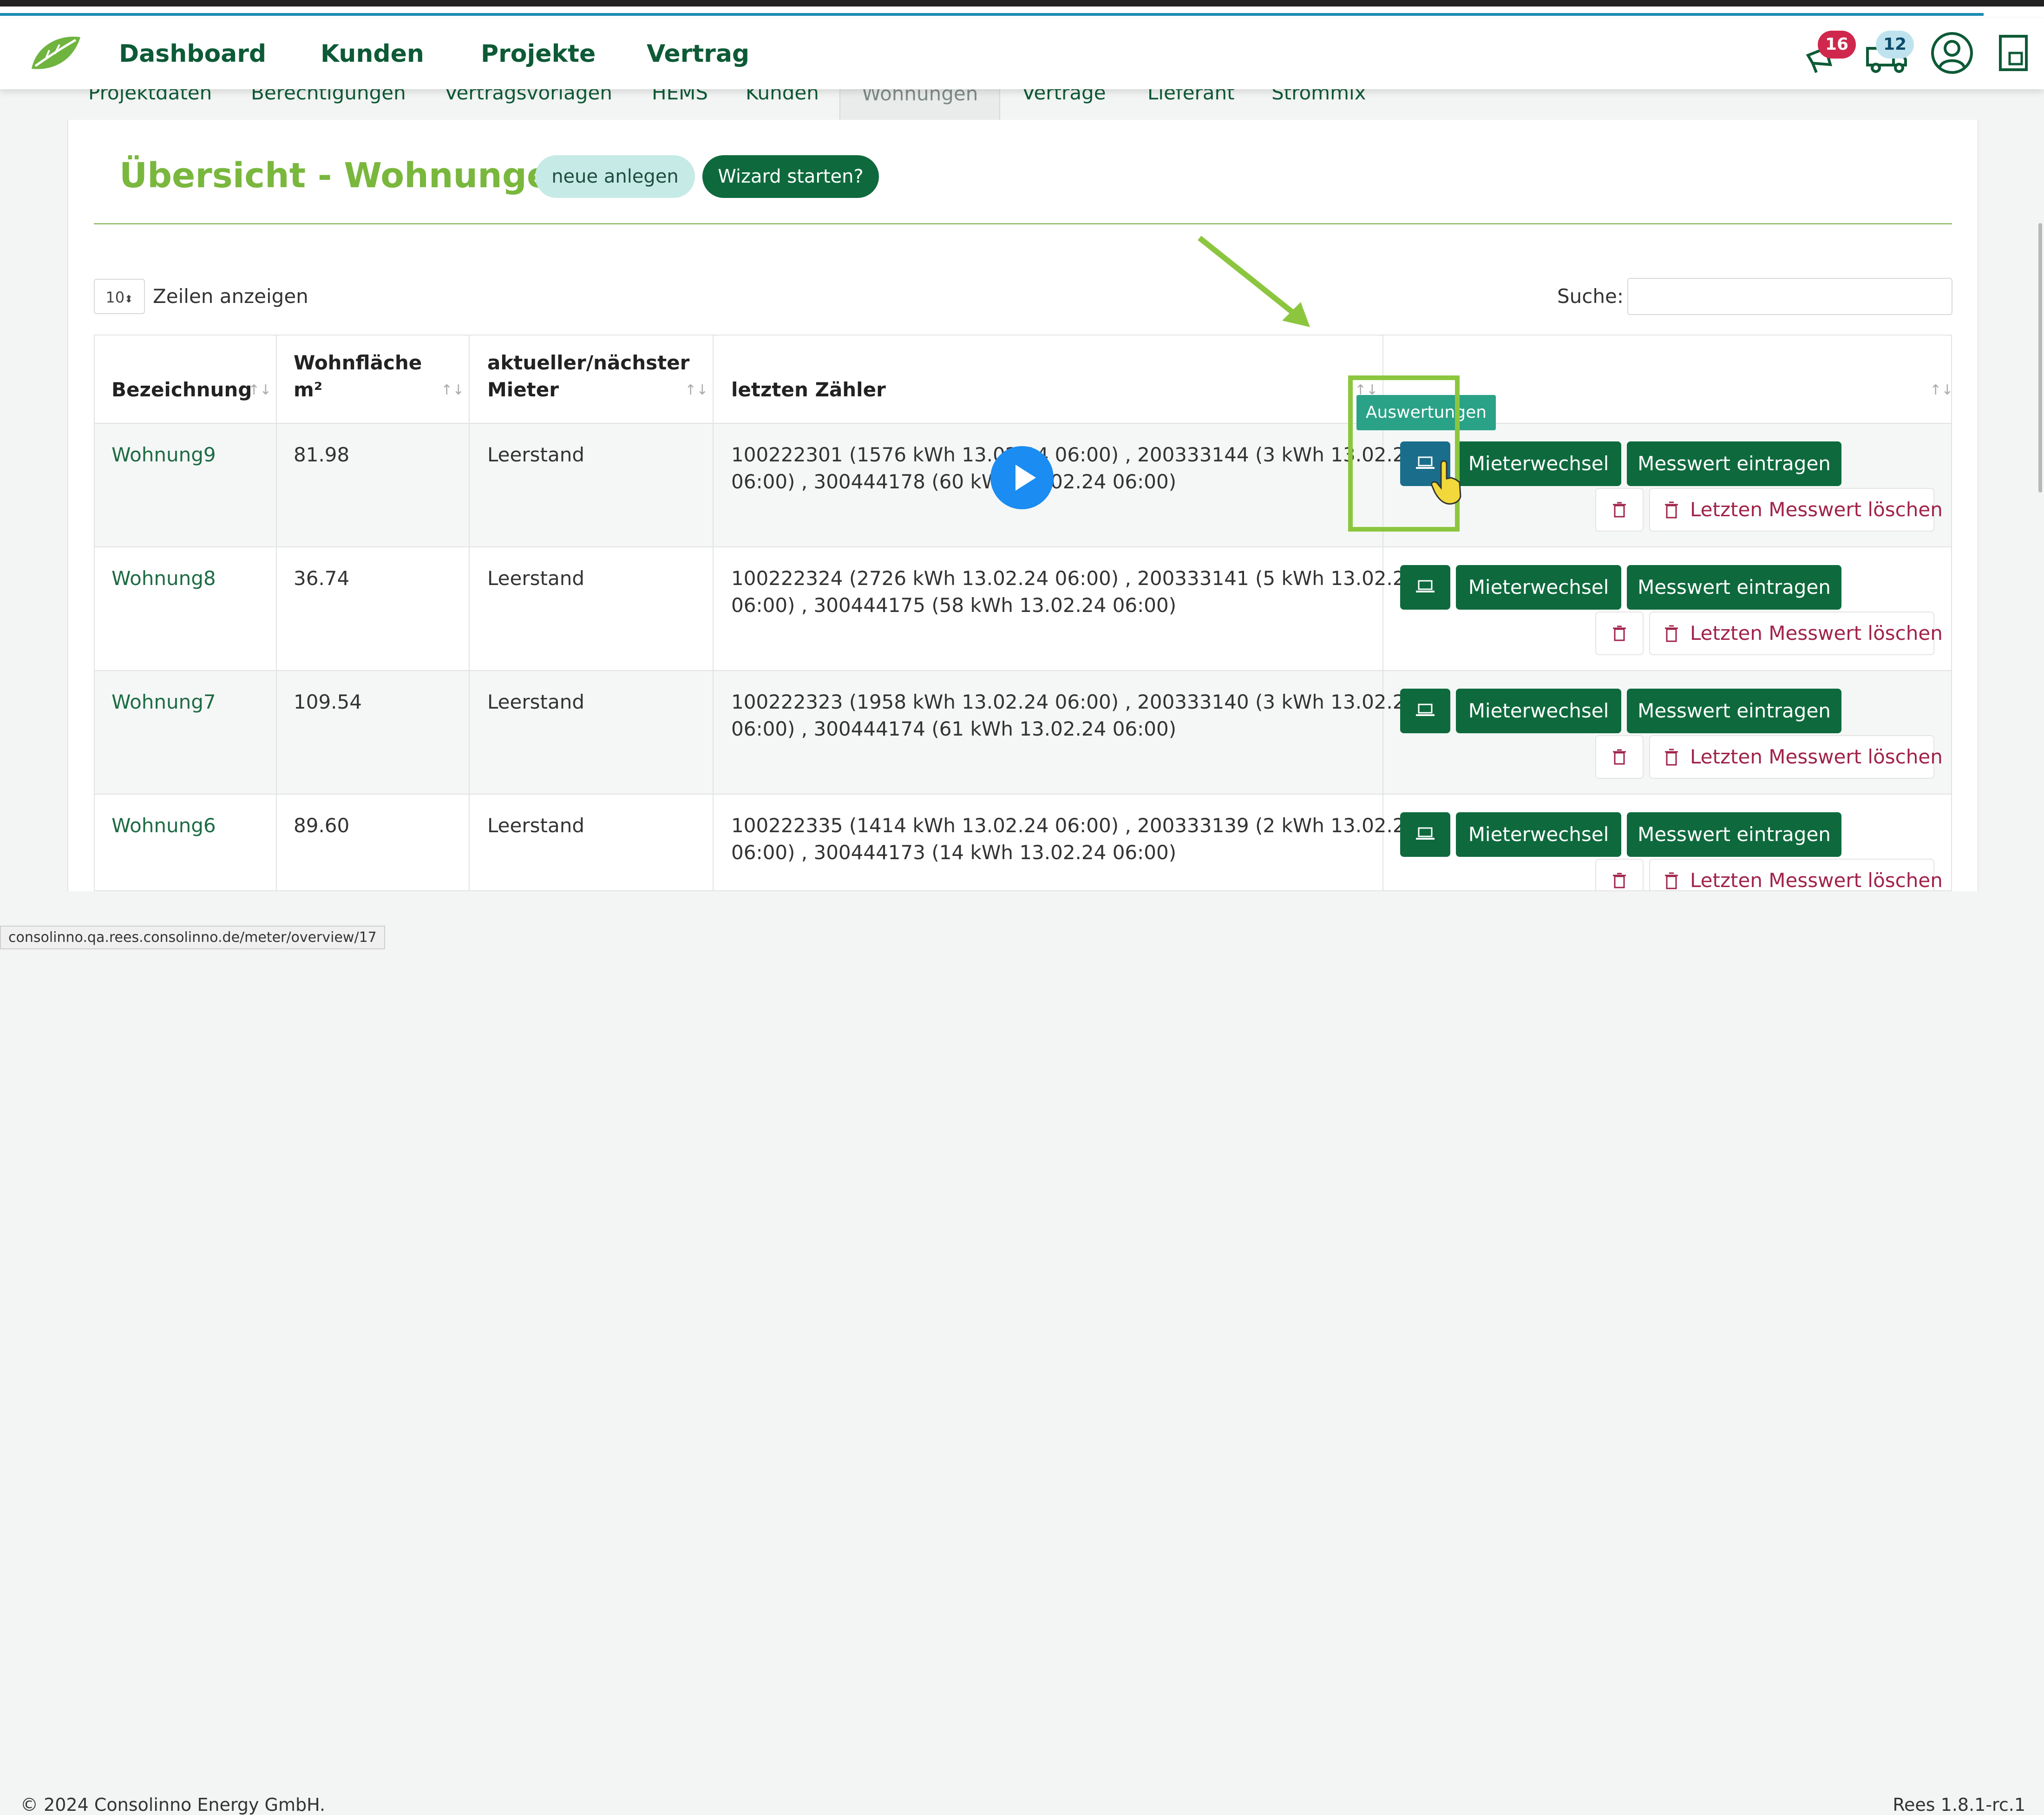  I want to click on nav-projekte: Projekte, so click(538, 54).